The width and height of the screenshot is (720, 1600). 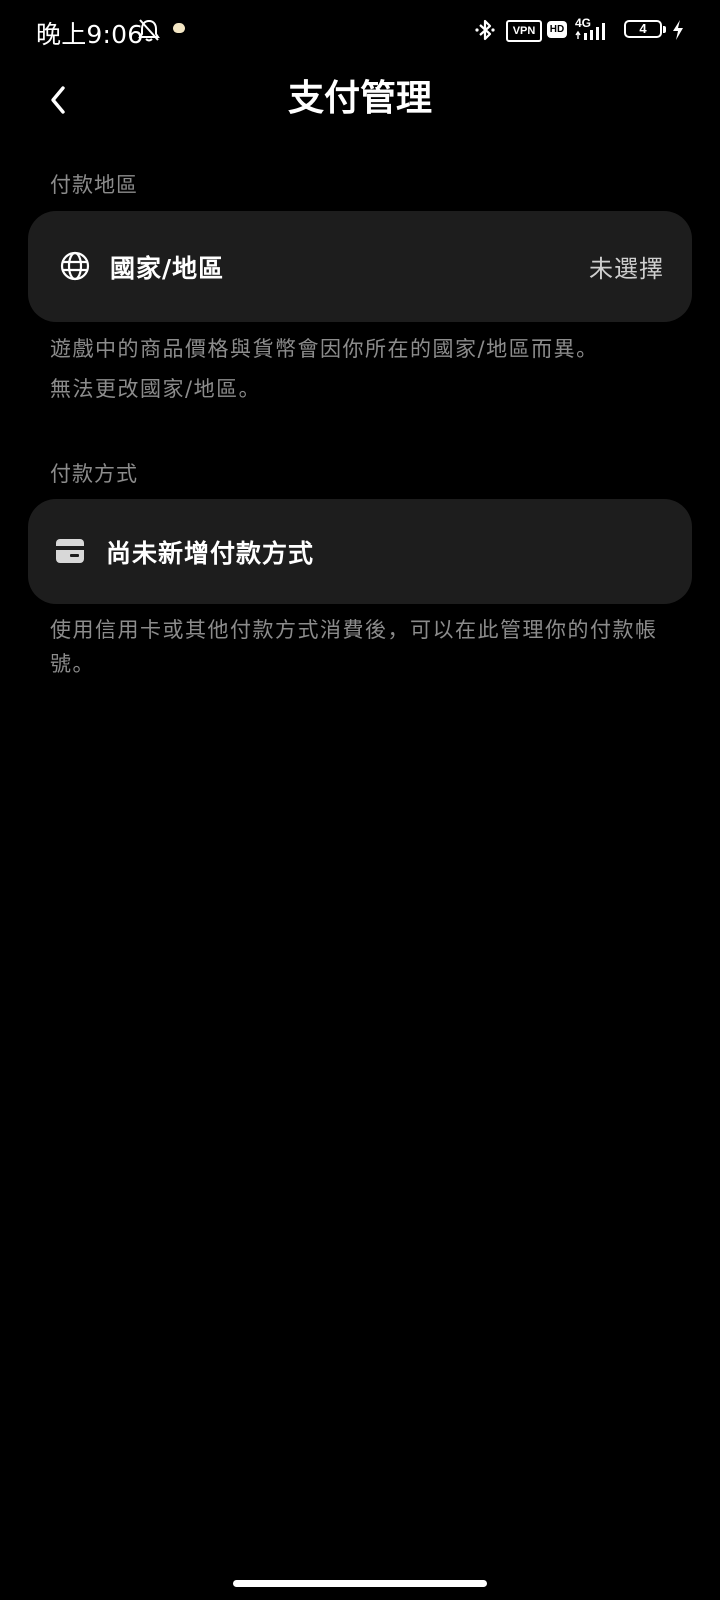 I want to click on status-time: 晚上9:06, so click(x=90, y=34).